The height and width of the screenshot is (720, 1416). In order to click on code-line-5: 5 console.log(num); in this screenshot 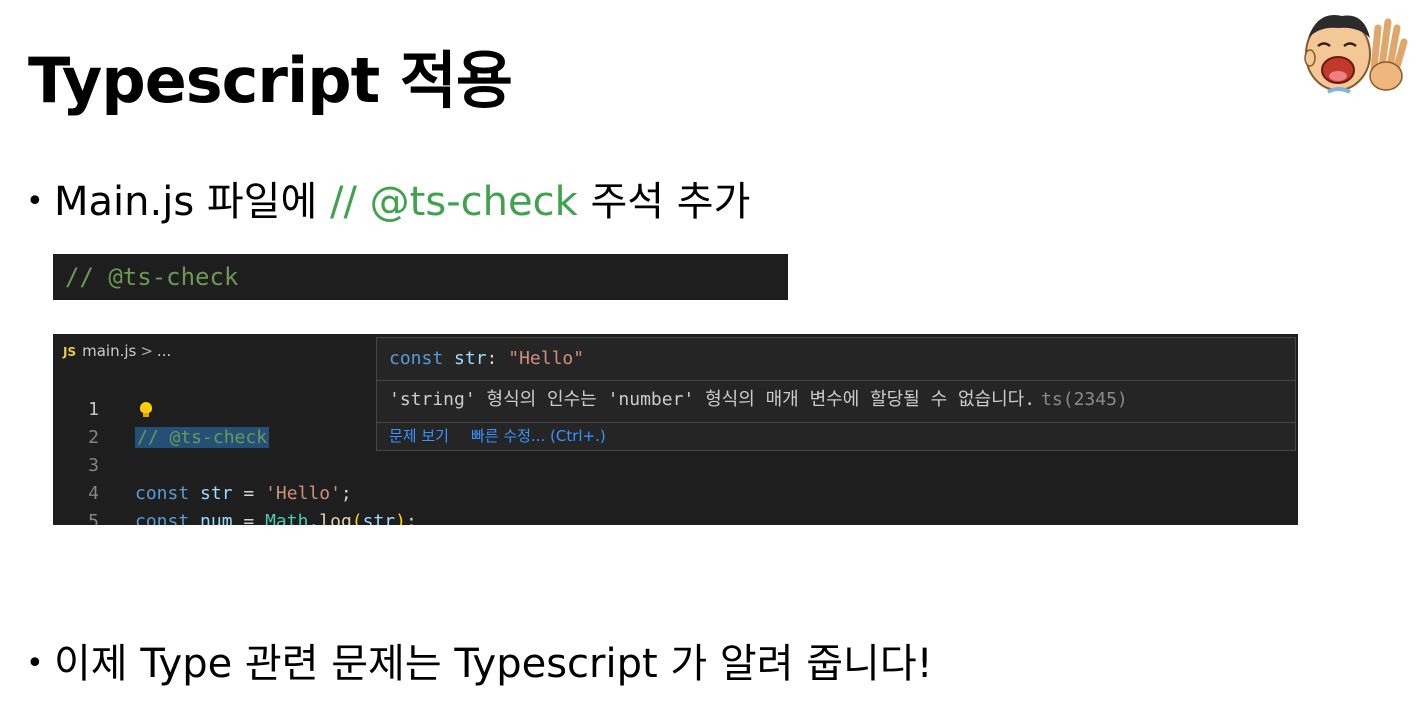, I will do `click(675, 502)`.